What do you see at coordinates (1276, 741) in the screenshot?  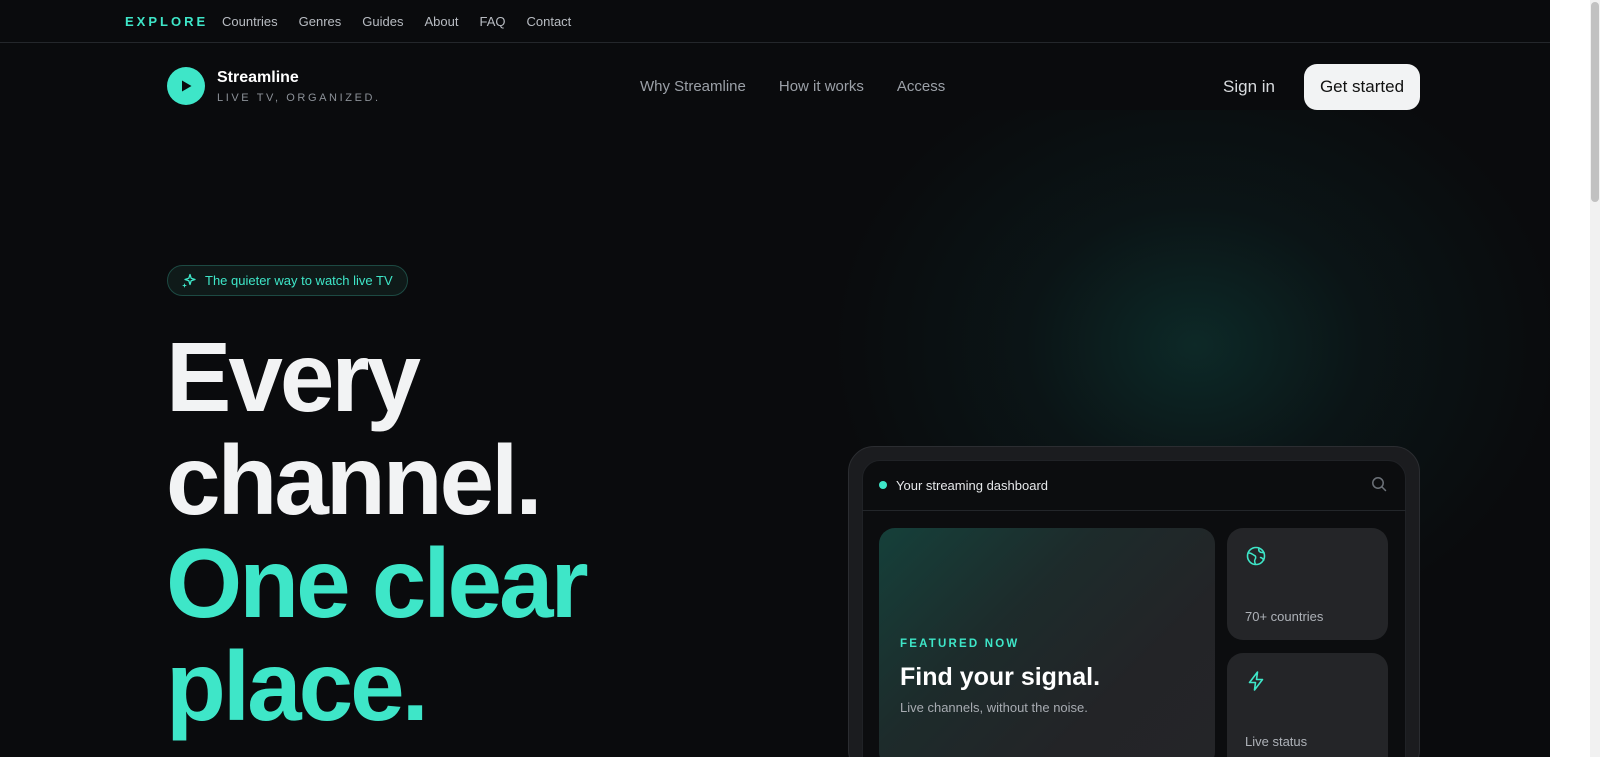 I see `live-status-card-text: Live status` at bounding box center [1276, 741].